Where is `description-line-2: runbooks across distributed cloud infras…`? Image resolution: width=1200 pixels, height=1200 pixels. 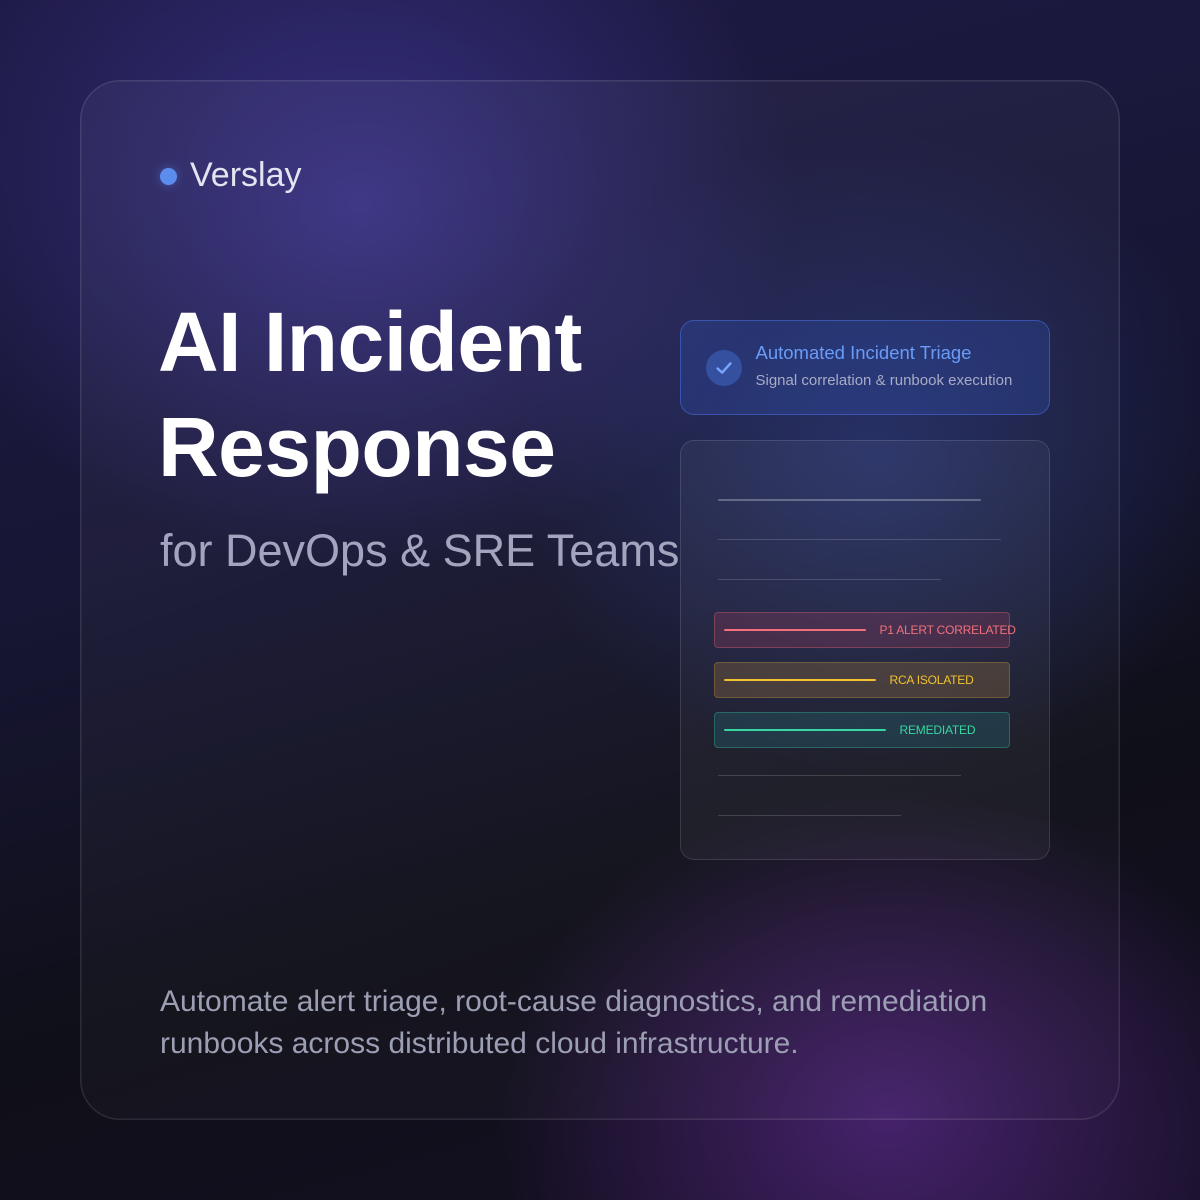
description-line-2: runbooks across distributed cloud infras… is located at coordinates (479, 1043).